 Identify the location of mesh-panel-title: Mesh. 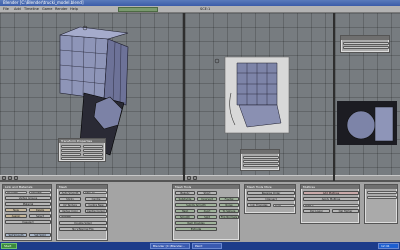
(82, 187).